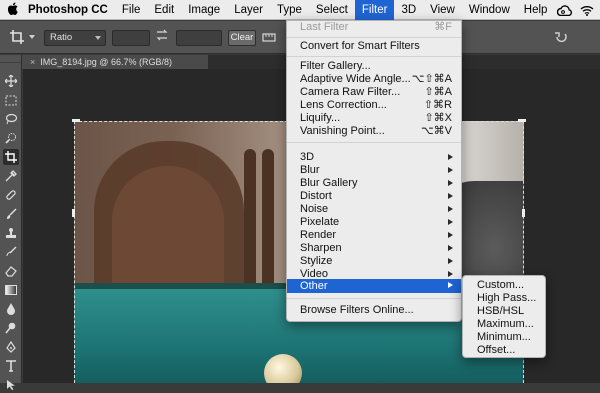 Image resolution: width=600 pixels, height=393 pixels. Describe the element at coordinates (374, 235) in the screenshot. I see `menu-item-render: Render` at that location.